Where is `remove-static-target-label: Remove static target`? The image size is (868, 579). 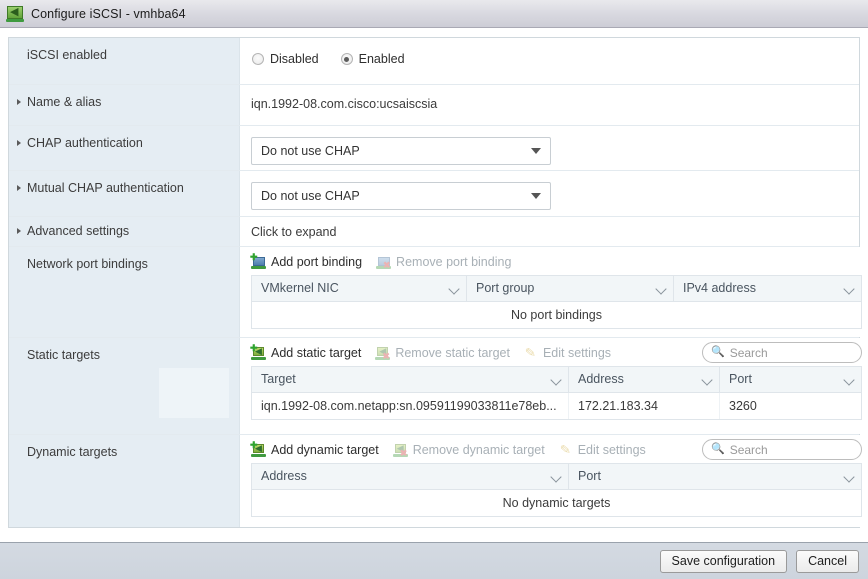 remove-static-target-label: Remove static target is located at coordinates (452, 352).